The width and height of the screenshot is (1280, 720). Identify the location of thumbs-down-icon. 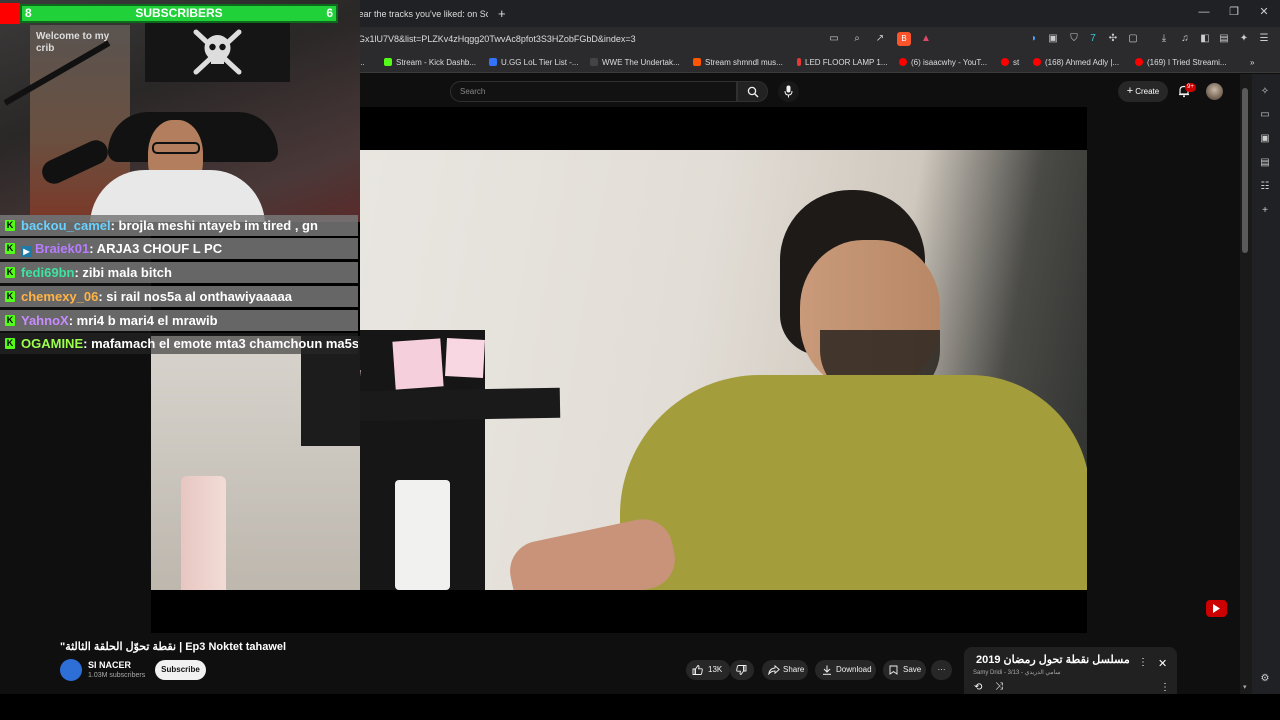
(741, 670).